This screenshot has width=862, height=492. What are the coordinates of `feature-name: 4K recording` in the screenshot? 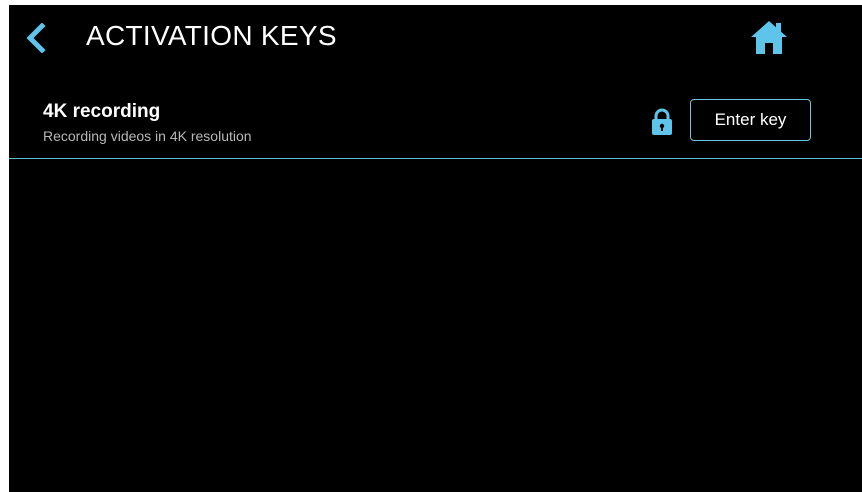 It's located at (102, 111).